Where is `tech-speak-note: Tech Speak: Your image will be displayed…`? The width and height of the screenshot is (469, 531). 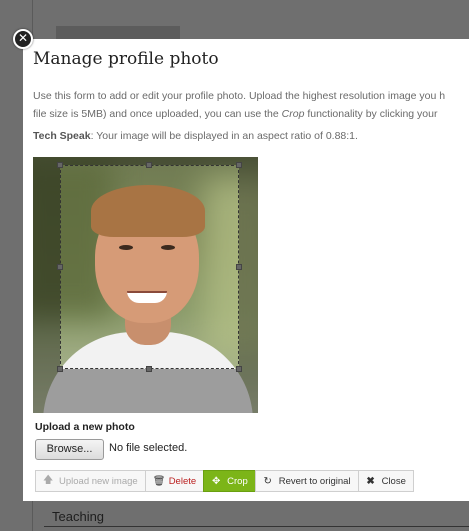
tech-speak-note: Tech Speak: Your image will be displayed… is located at coordinates (195, 136).